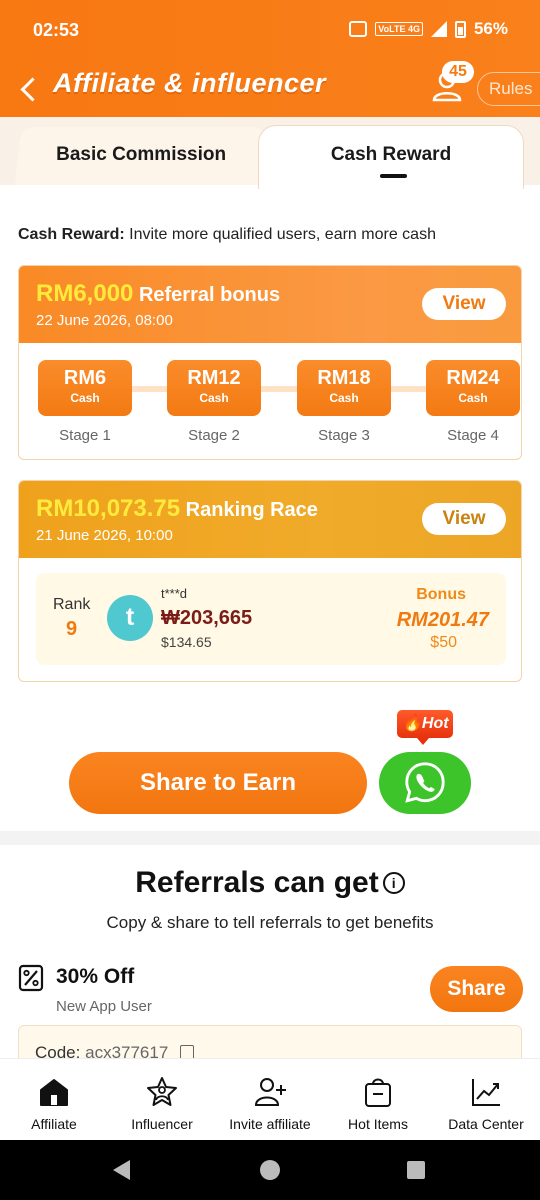 Image resolution: width=540 pixels, height=1200 pixels. What do you see at coordinates (162, 1091) in the screenshot?
I see `star-person-icon` at bounding box center [162, 1091].